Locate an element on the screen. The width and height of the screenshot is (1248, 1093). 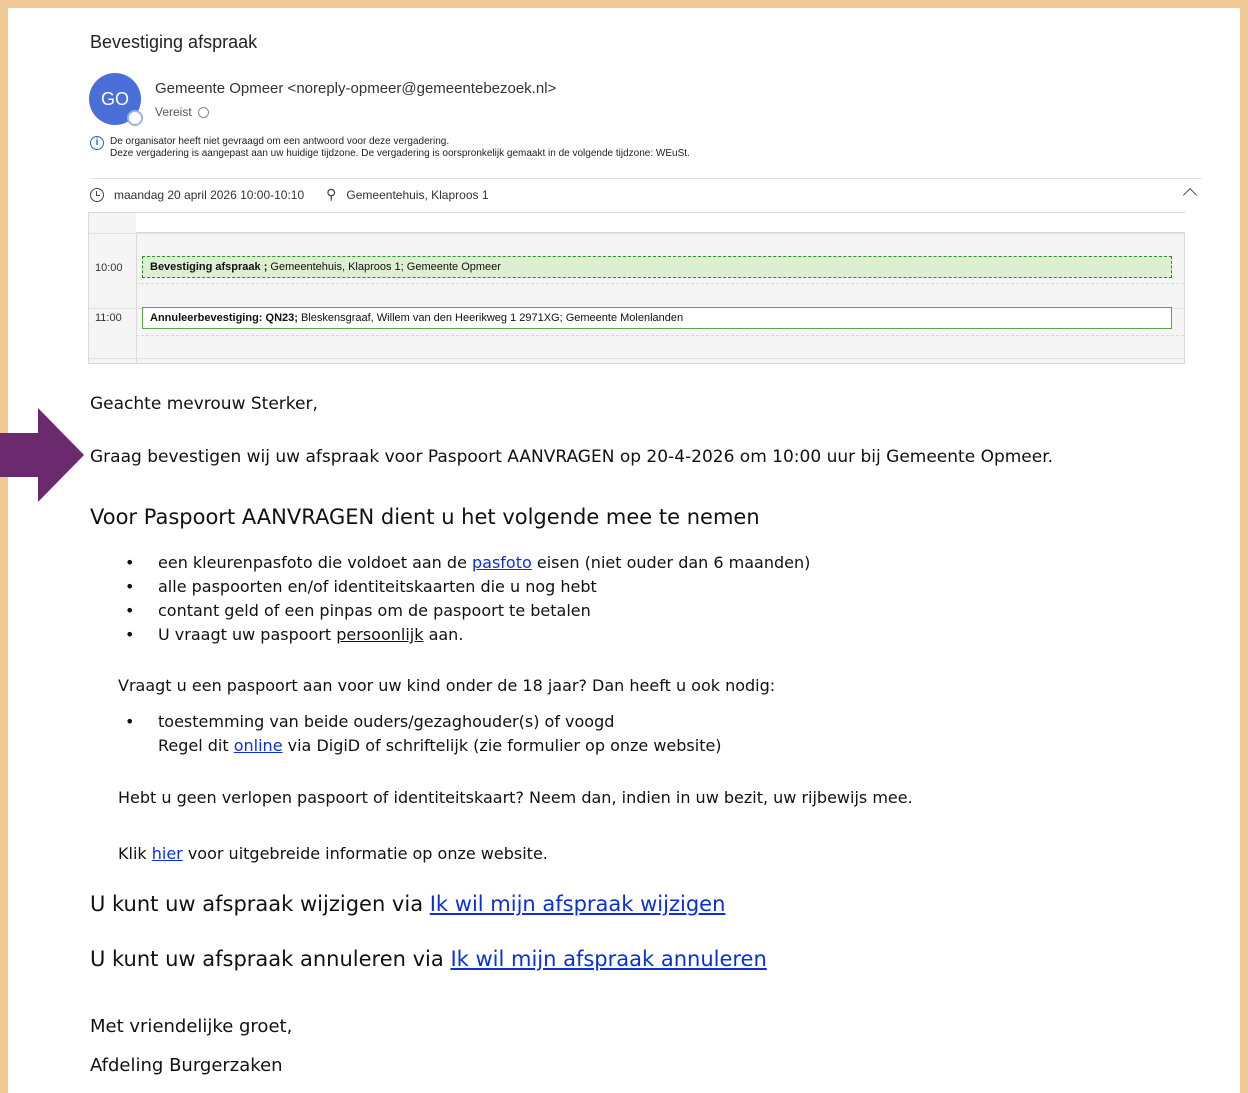
calendar-header is located at coordinates (660, 223).